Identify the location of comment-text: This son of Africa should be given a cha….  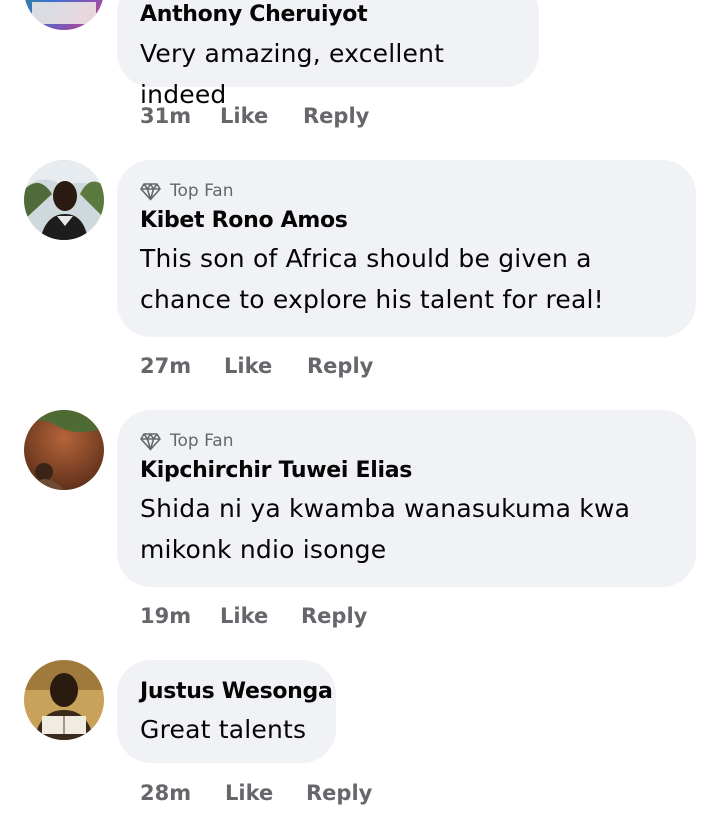
(372, 279).